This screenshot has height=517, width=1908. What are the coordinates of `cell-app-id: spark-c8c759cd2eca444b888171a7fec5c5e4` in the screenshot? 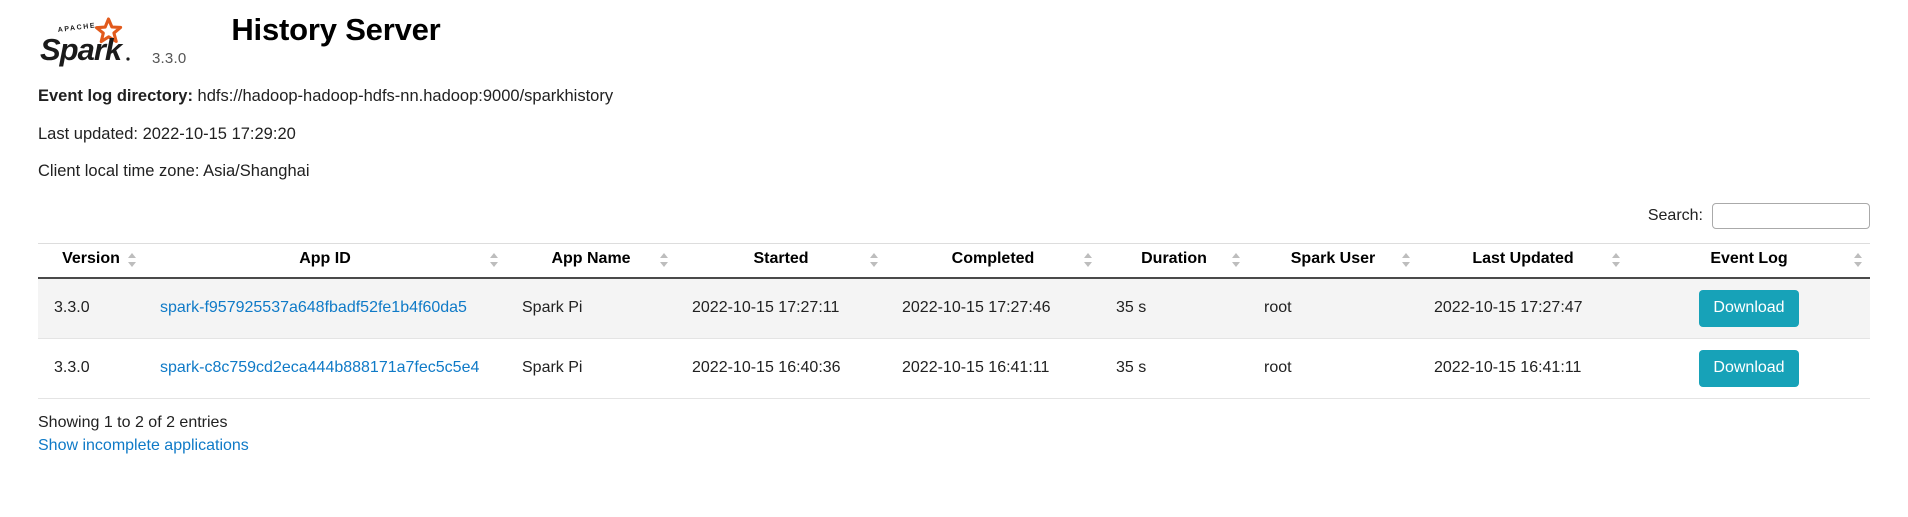 It's located at (325, 368).